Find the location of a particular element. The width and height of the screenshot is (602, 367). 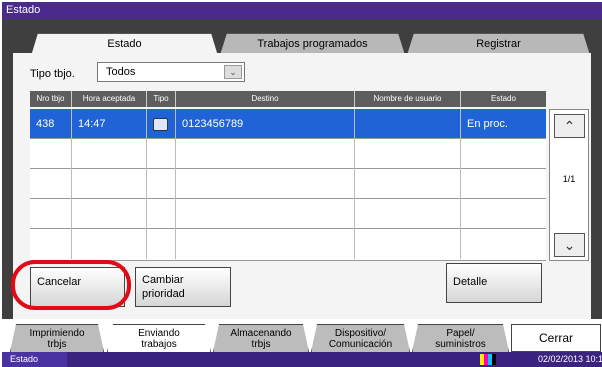

user-cell is located at coordinates (408, 124).